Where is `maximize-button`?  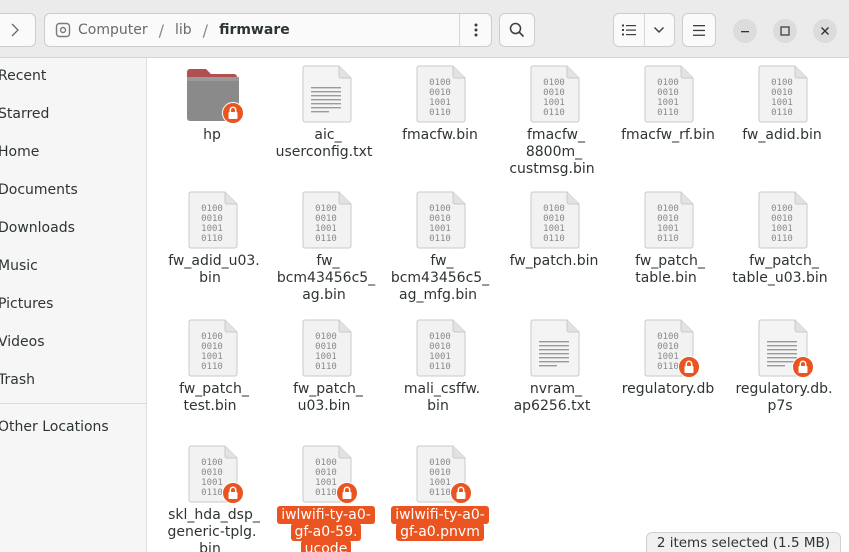 maximize-button is located at coordinates (785, 31).